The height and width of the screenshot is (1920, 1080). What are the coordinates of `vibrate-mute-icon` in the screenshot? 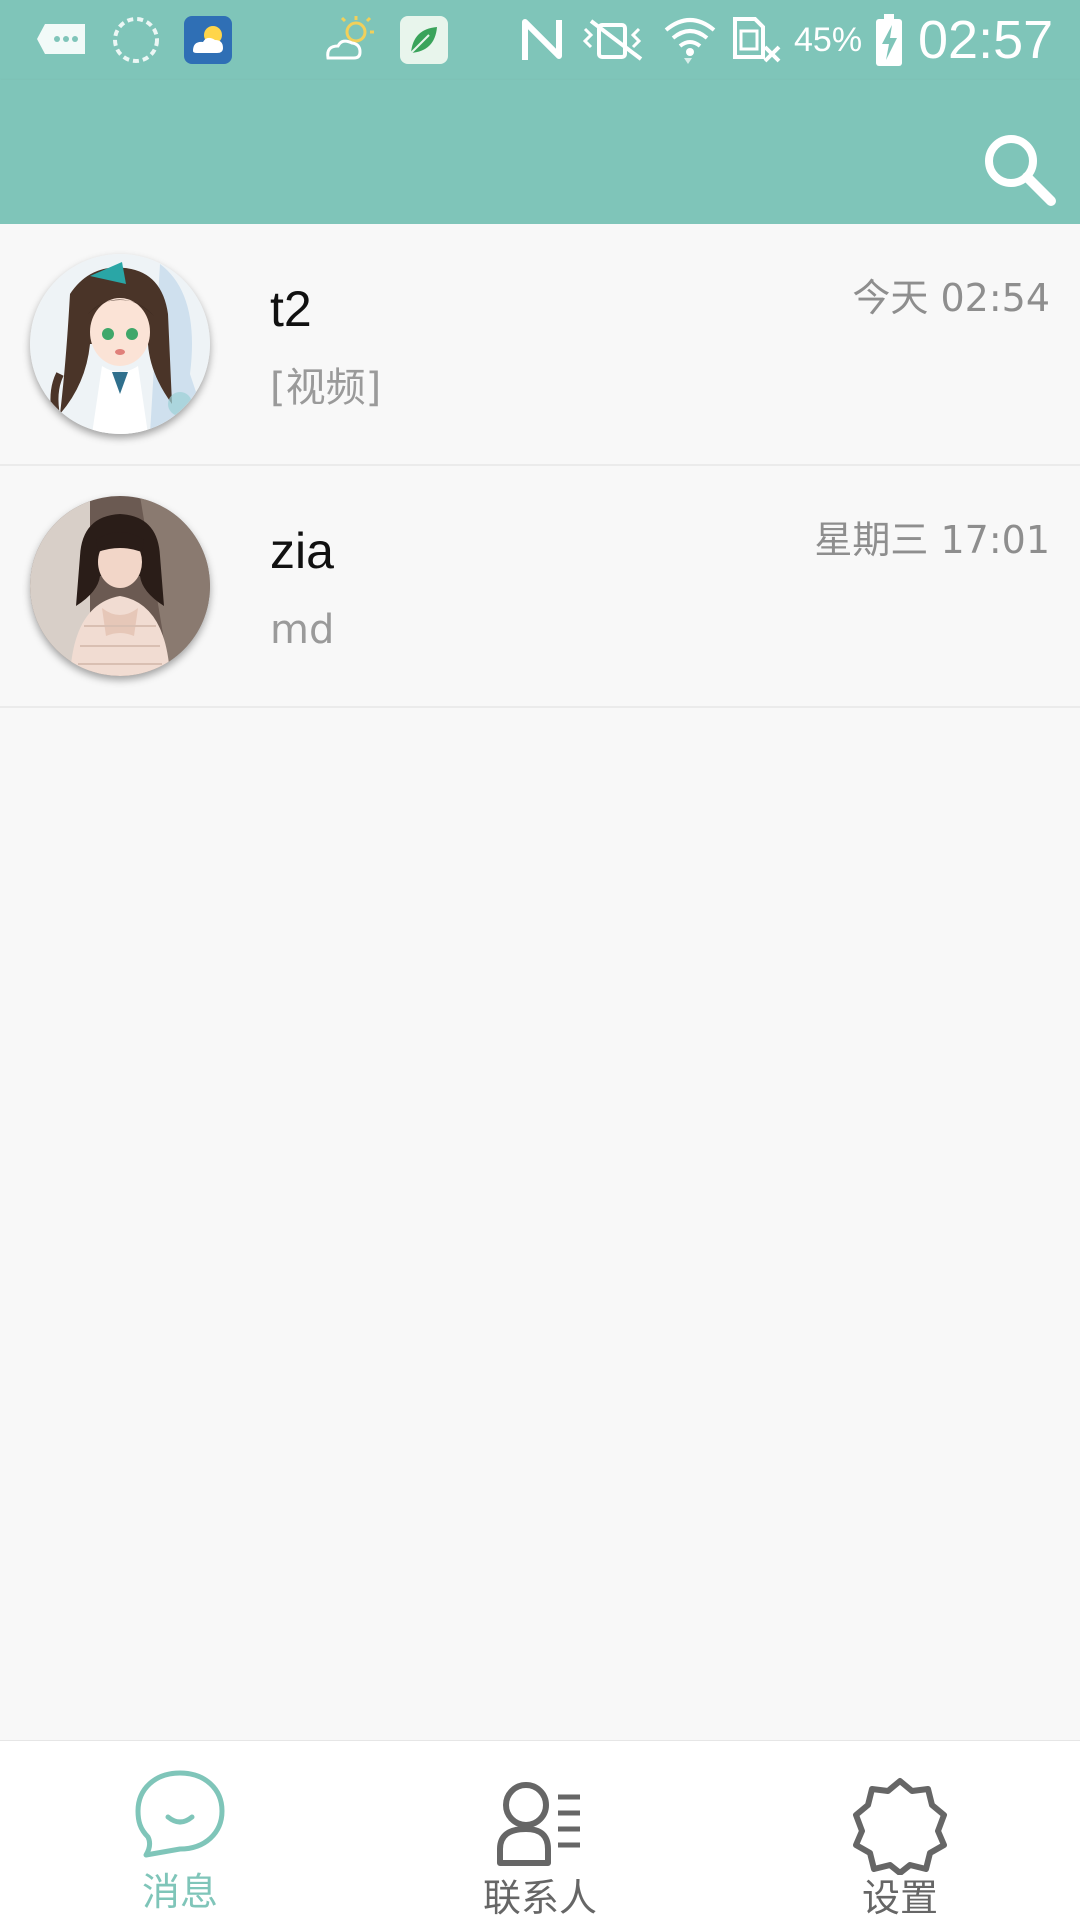 It's located at (614, 40).